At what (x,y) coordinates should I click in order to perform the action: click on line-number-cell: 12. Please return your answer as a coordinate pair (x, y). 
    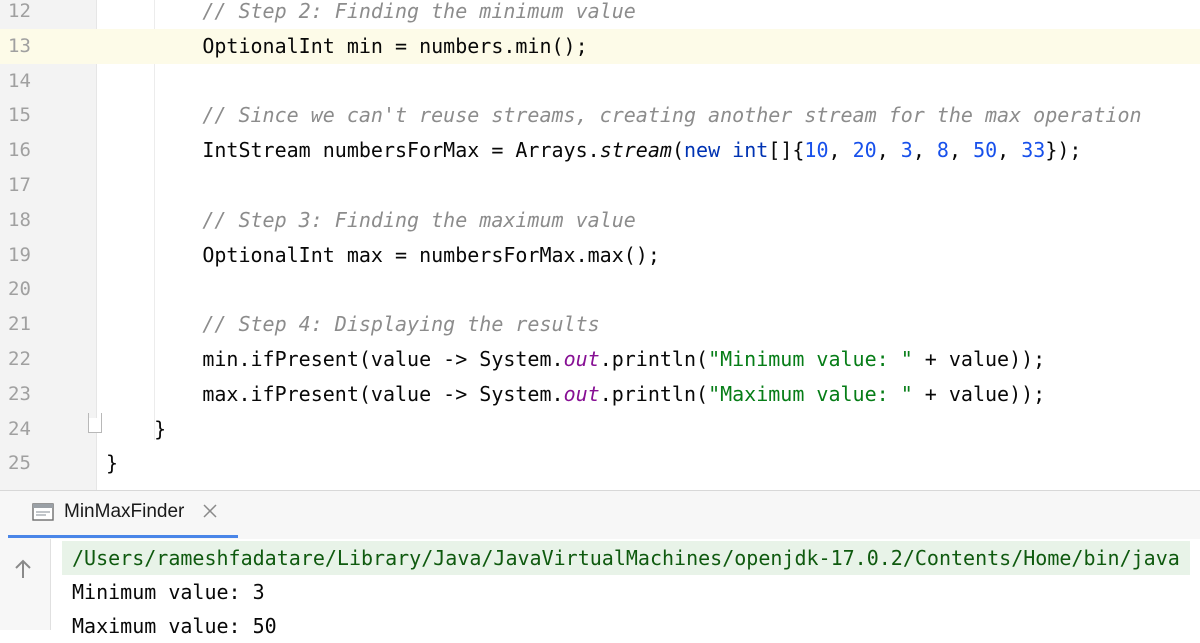
    Looking at the image, I should click on (48, 14).